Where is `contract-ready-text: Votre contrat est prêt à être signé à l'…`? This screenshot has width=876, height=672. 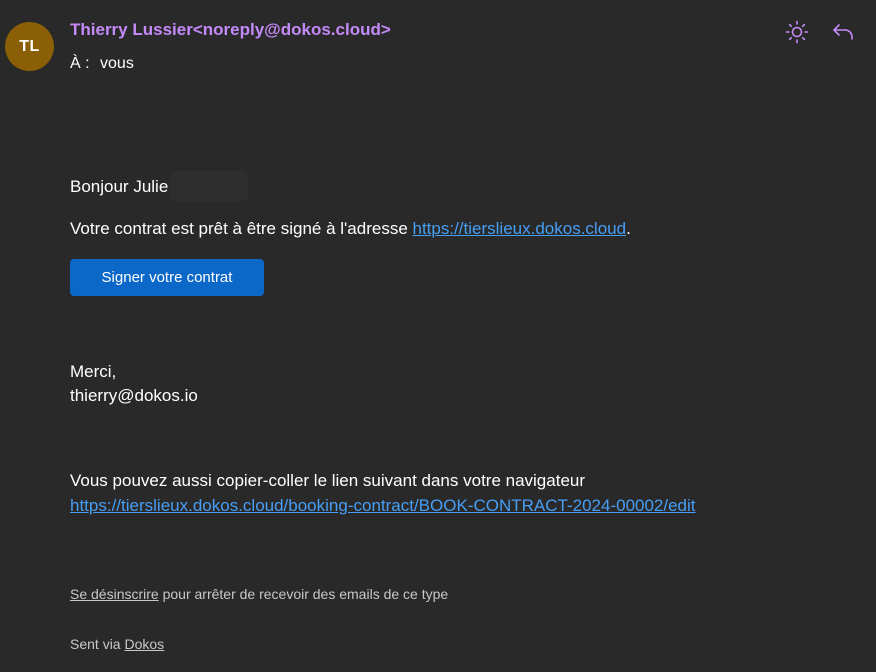
contract-ready-text: Votre contrat est prêt à être signé à l'… is located at coordinates (350, 229).